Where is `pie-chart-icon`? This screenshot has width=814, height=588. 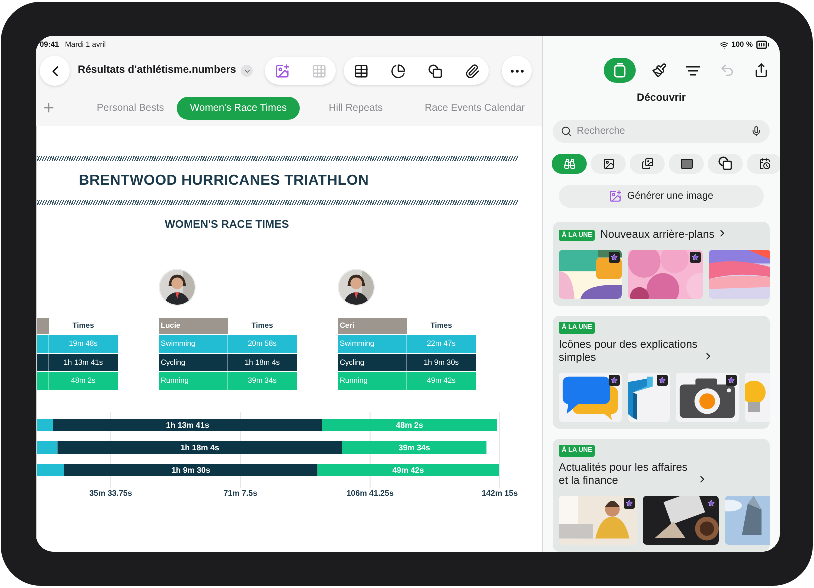 pie-chart-icon is located at coordinates (398, 71).